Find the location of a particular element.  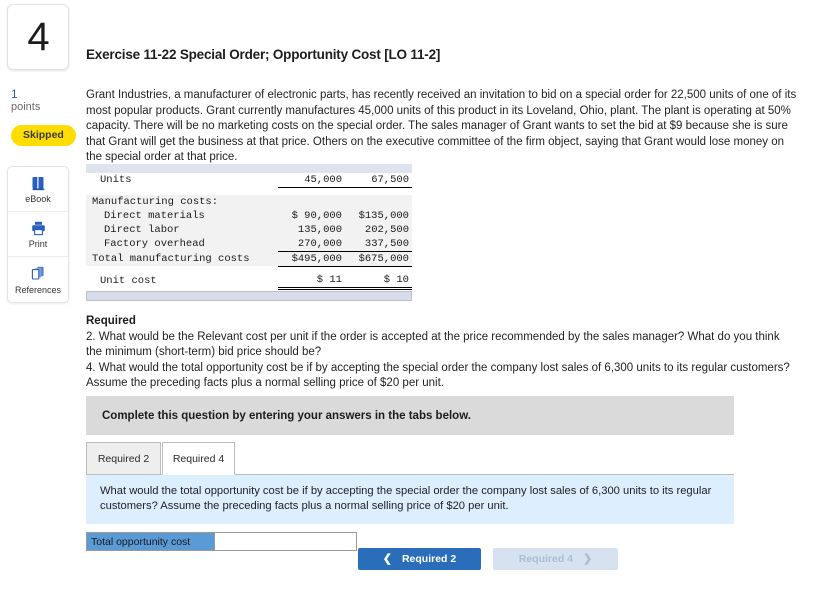

prev-button-label: Required 2 is located at coordinates (429, 559).